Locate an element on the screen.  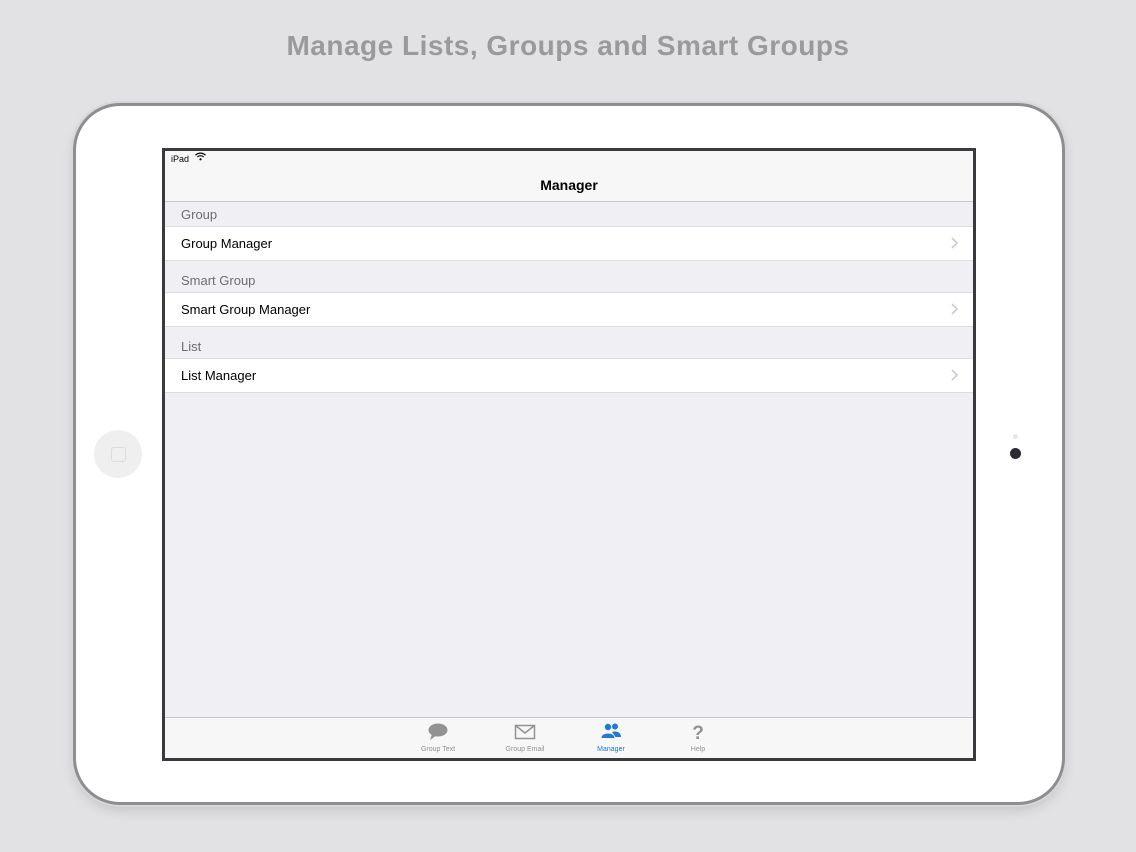
section-header-label: List is located at coordinates (191, 346).